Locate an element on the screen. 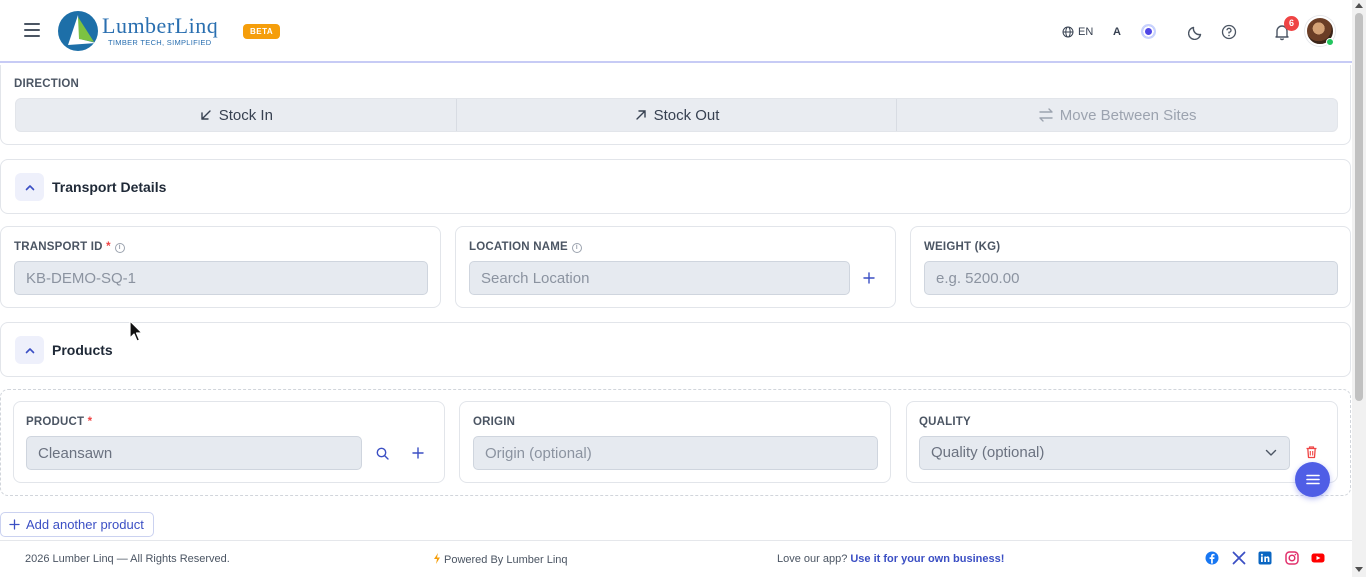  menu-icon is located at coordinates (32, 31).